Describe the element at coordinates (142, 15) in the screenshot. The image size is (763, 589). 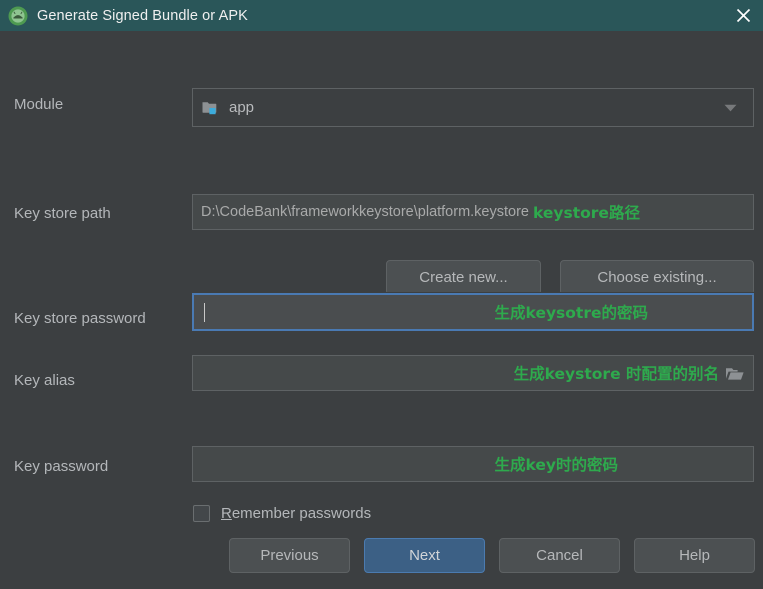
I see `window-title: Generate Signed Bundle or APK` at that location.